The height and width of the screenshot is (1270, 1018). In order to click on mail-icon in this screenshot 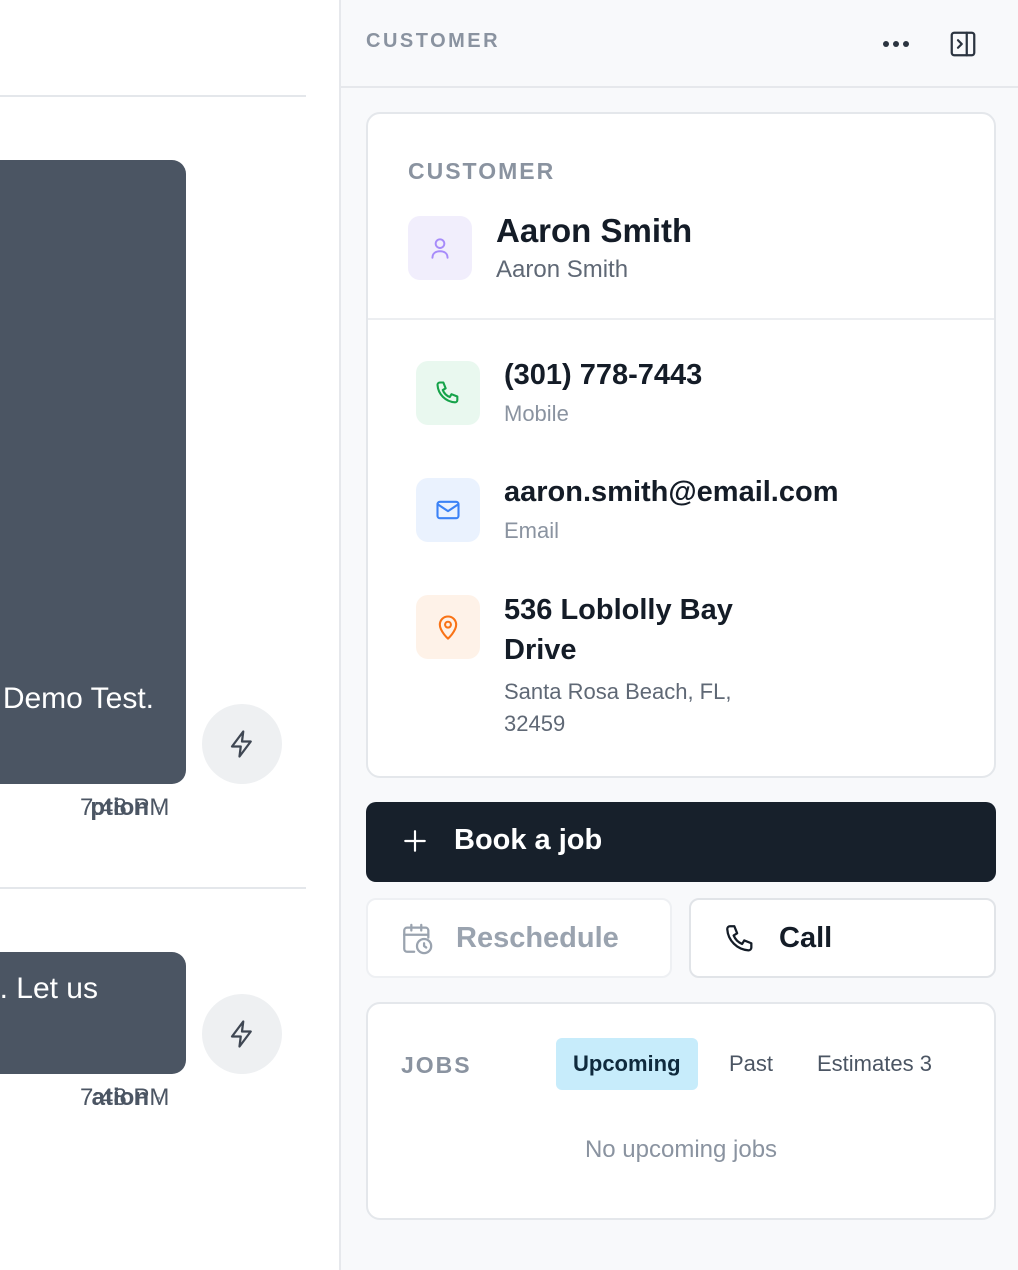, I will do `click(448, 510)`.